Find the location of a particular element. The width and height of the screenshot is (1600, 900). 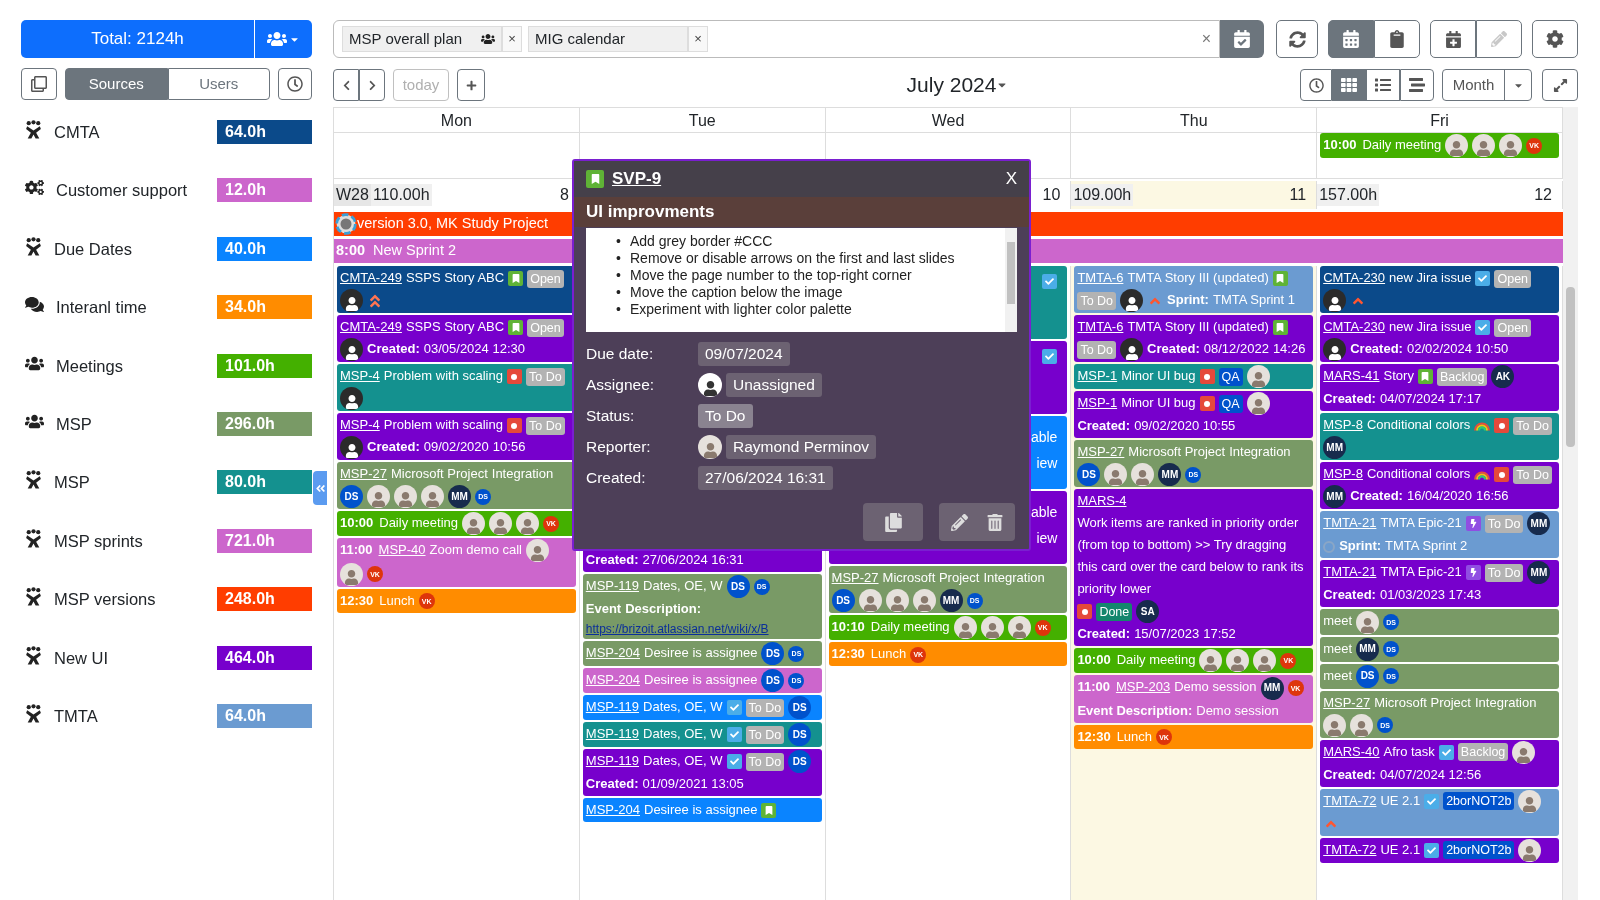

hours-badge: 34.0h is located at coordinates (264, 307).